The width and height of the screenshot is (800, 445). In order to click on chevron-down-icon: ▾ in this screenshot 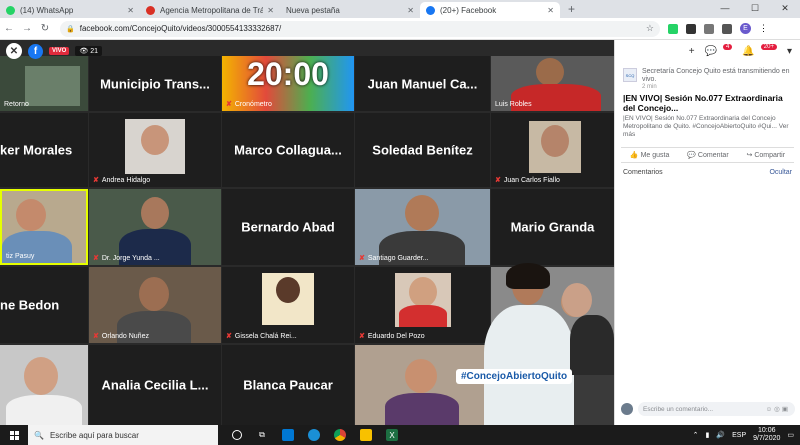, I will do `click(789, 51)`.